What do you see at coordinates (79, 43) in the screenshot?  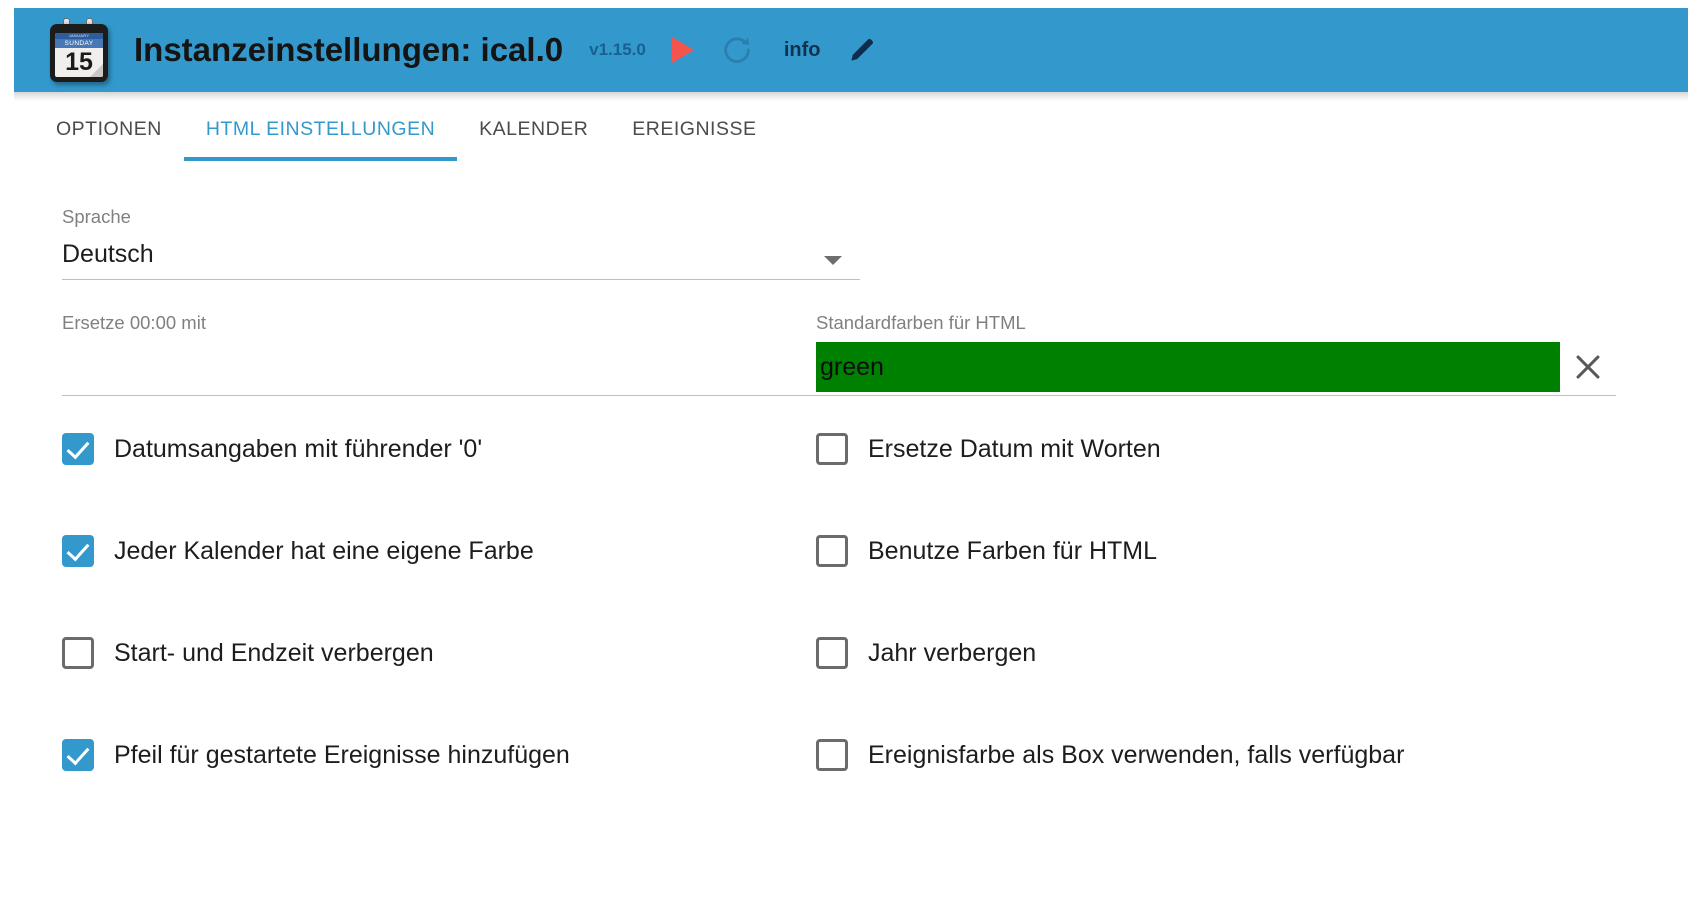 I see `calendar-weekday-label: SUNDAY` at bounding box center [79, 43].